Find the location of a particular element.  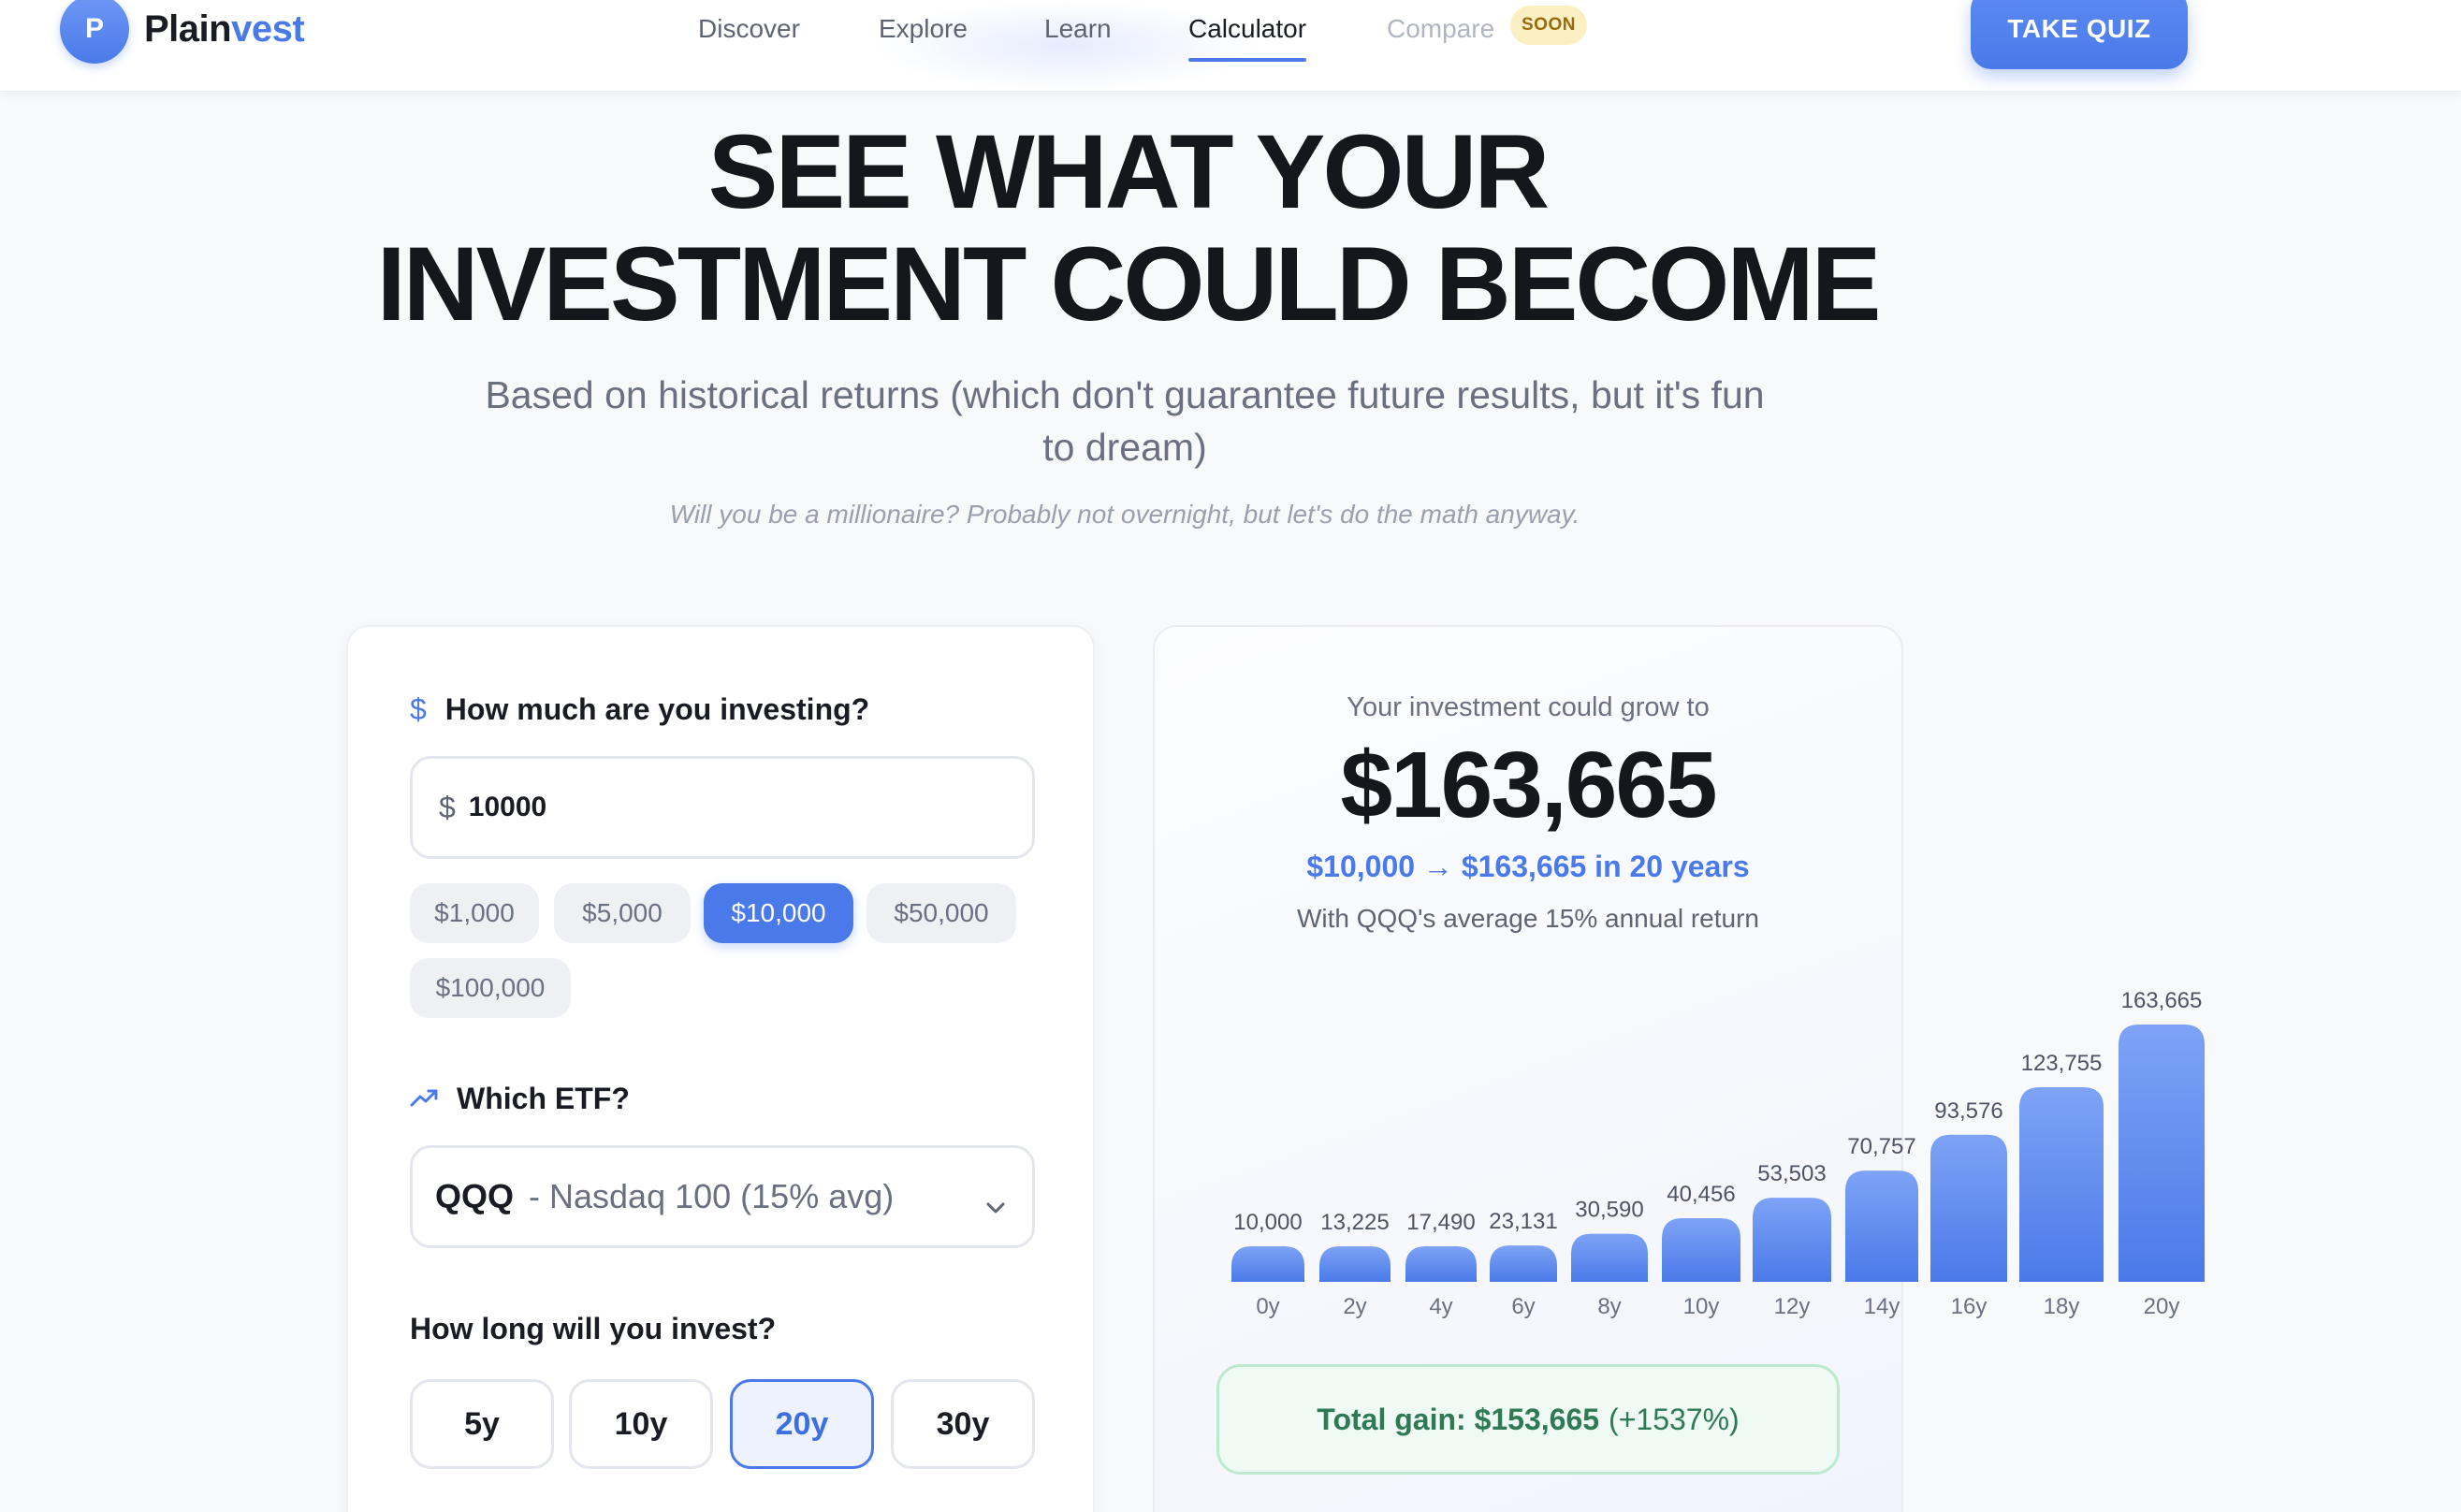

chart-x-tick-label: 20y is located at coordinates (2162, 1307).